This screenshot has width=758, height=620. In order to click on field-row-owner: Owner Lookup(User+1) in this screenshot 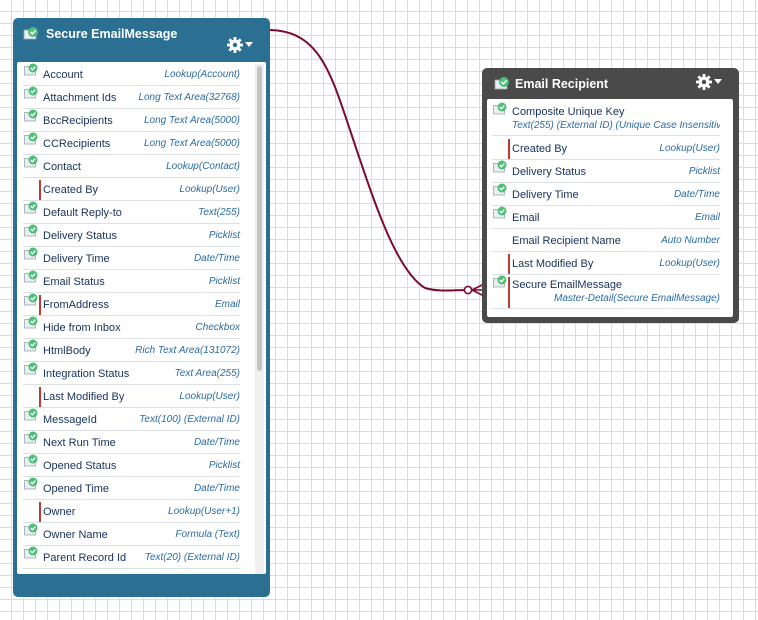, I will do `click(131, 511)`.